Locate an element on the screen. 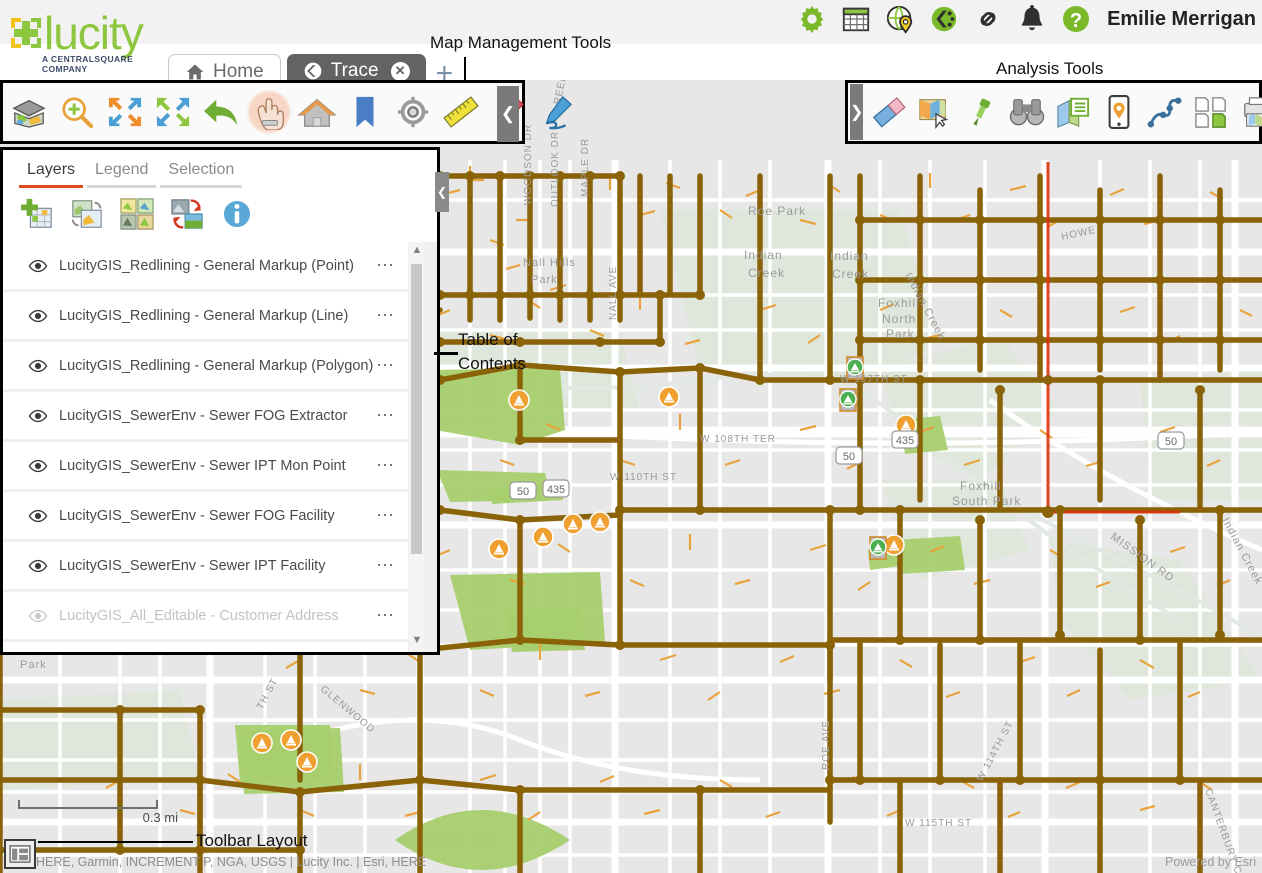 The height and width of the screenshot is (873, 1262). locate-target-icon is located at coordinates (413, 112).